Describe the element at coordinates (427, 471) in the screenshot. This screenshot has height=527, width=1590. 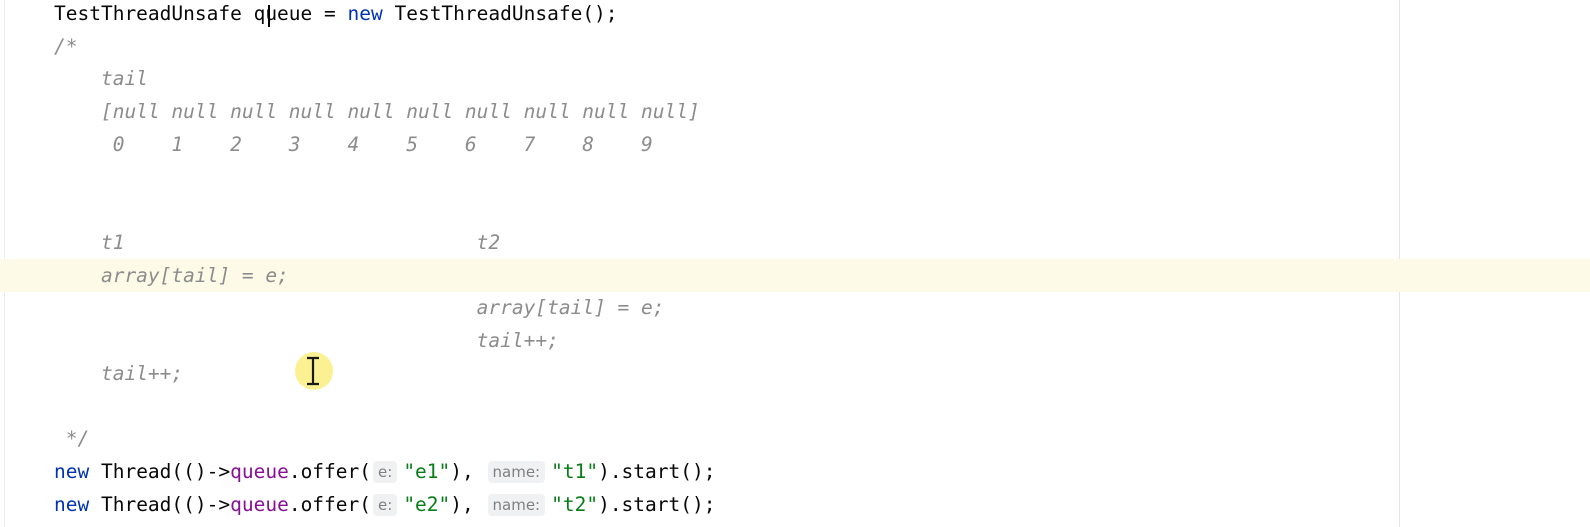
I see `code-token: "e1"` at that location.